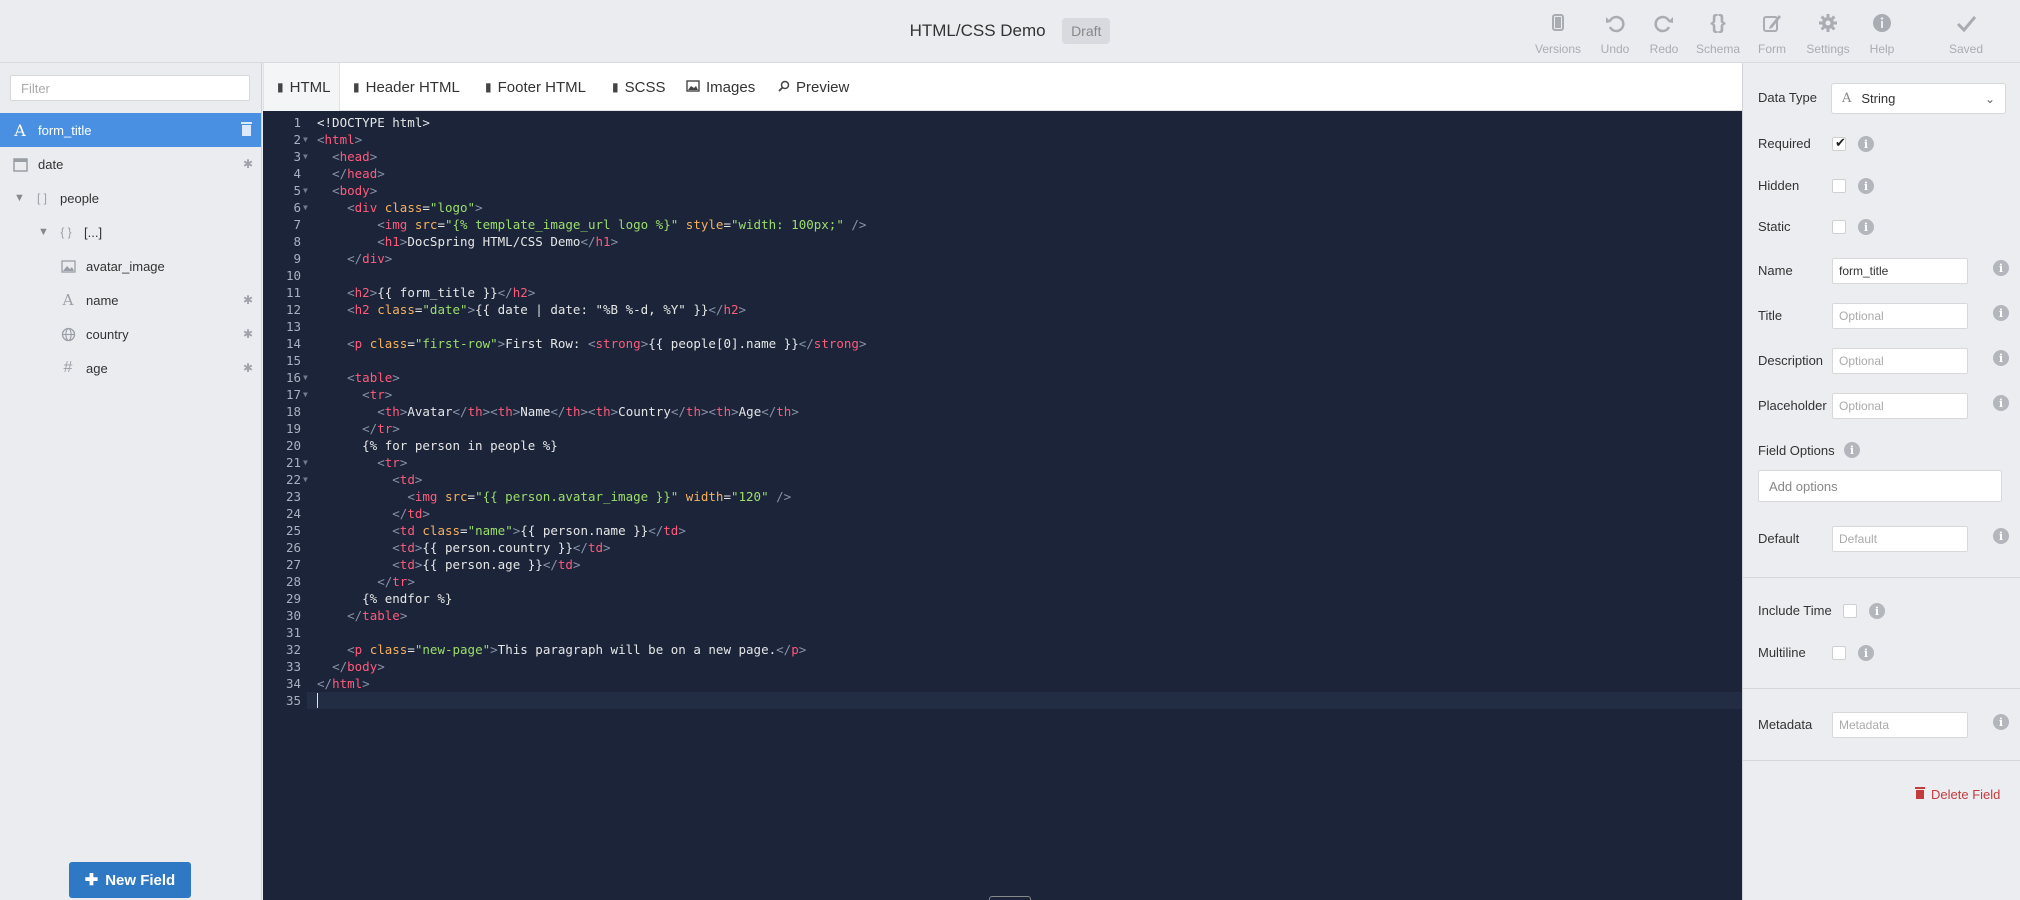 The height and width of the screenshot is (900, 2020). What do you see at coordinates (362, 615) in the screenshot?
I see `code-line: </table>` at bounding box center [362, 615].